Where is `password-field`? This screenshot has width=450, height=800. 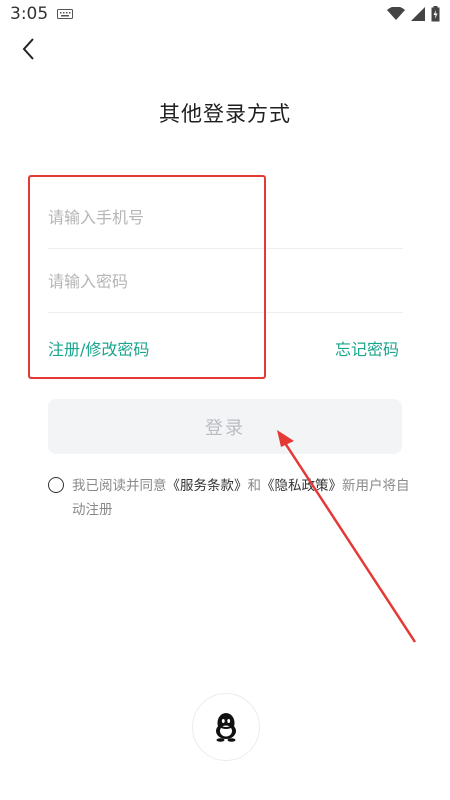 password-field is located at coordinates (225, 281).